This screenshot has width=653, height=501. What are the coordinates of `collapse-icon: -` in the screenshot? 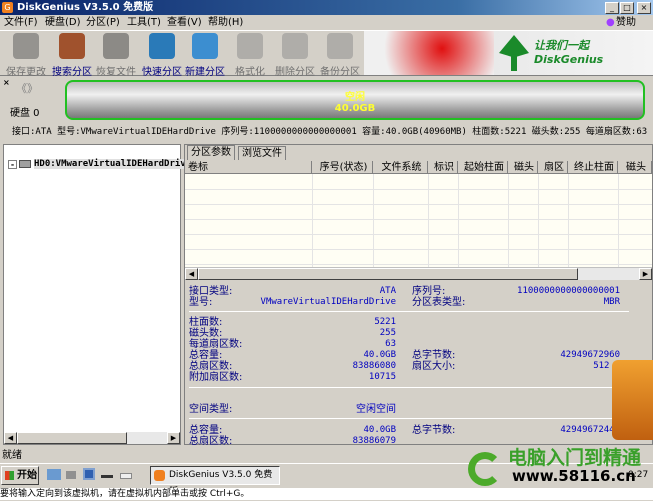 It's located at (12, 164).